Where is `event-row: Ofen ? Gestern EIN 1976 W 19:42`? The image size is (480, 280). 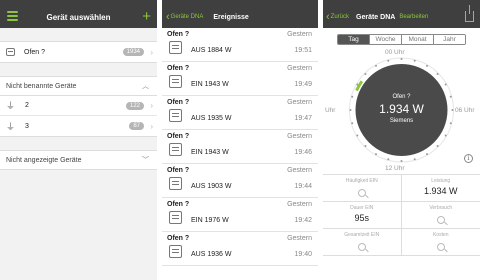 event-row: Ofen ? Gestern EIN 1976 W 19:42 is located at coordinates (240, 215).